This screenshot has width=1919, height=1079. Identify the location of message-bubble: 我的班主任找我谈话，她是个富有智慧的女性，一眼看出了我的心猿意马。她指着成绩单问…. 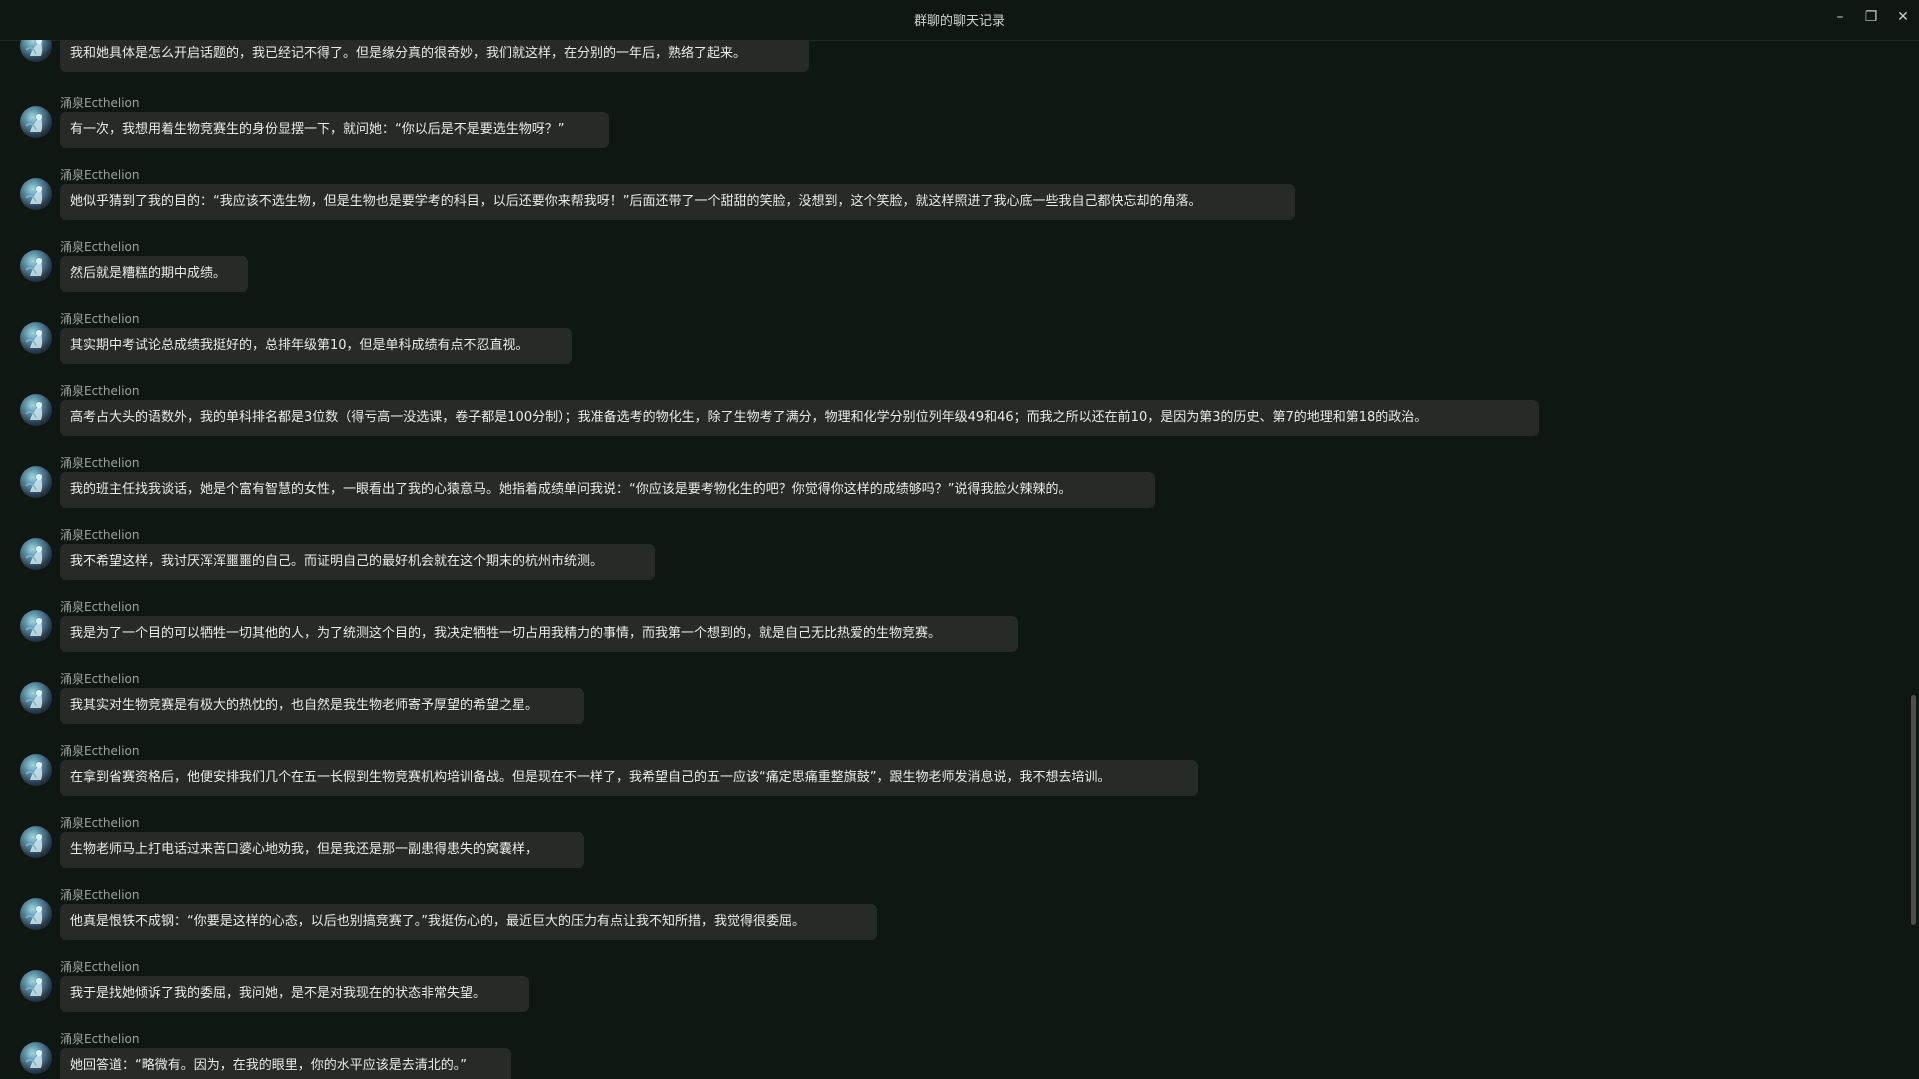
(607, 490).